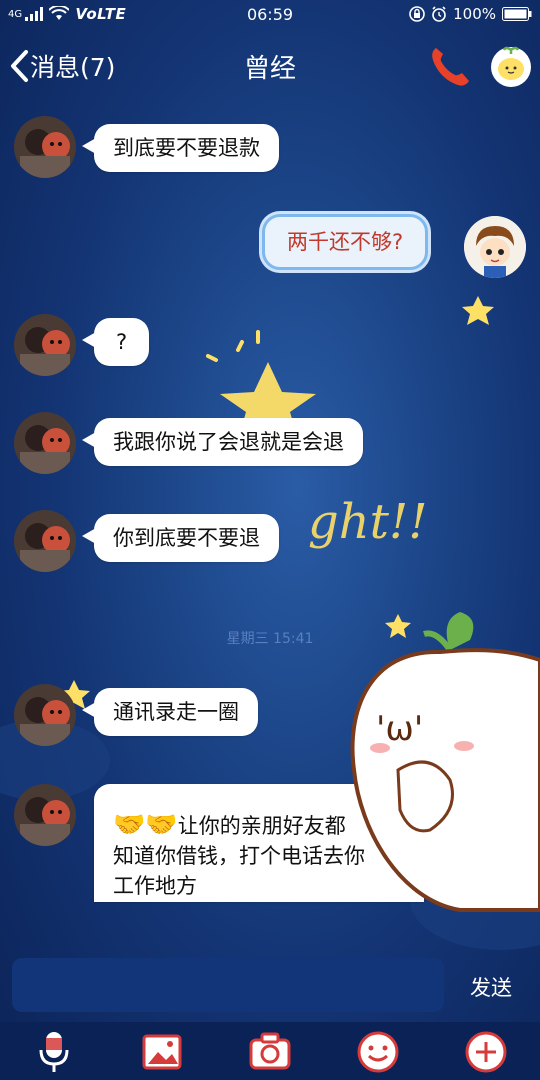 The image size is (540, 1080). What do you see at coordinates (145, 825) in the screenshot?
I see `handshake-icon: 🤝🤝` at bounding box center [145, 825].